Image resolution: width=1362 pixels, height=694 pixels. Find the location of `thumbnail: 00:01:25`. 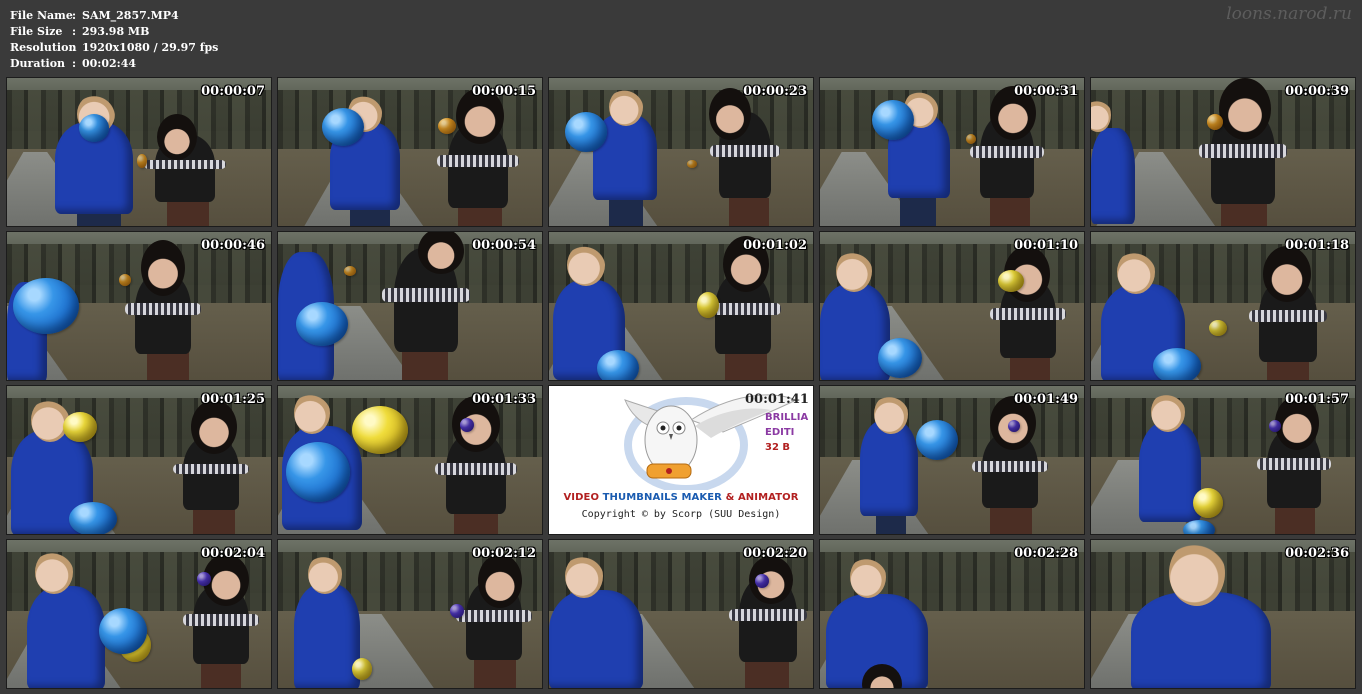

thumbnail: 00:01:25 is located at coordinates (139, 460).